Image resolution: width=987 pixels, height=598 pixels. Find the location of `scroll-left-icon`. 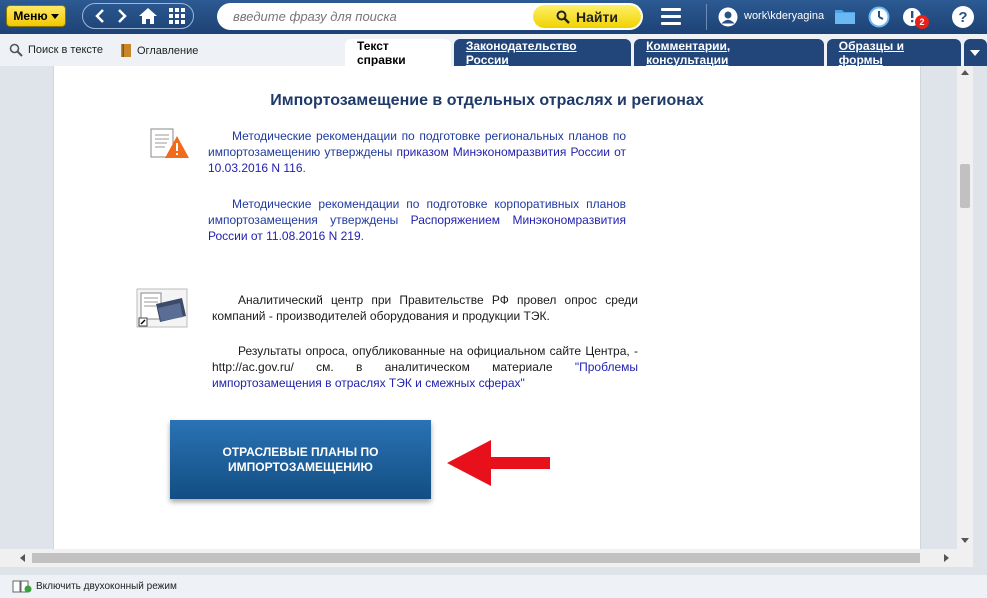

scroll-left-icon is located at coordinates (22, 558).